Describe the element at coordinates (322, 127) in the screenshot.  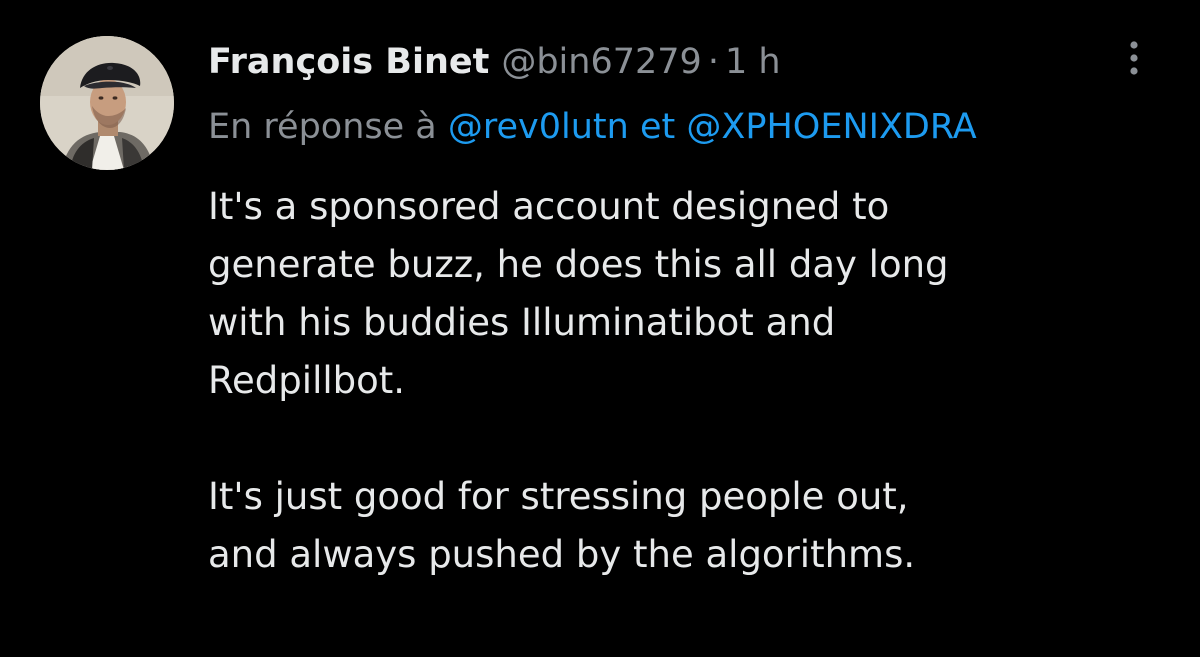
I see `reply-prefix: En réponse à` at that location.